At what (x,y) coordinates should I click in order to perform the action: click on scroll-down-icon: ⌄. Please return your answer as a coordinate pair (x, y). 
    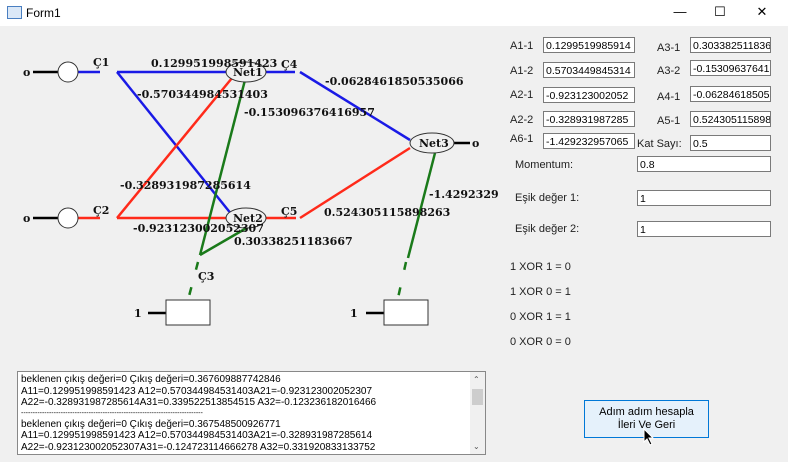
    Looking at the image, I should click on (476, 447).